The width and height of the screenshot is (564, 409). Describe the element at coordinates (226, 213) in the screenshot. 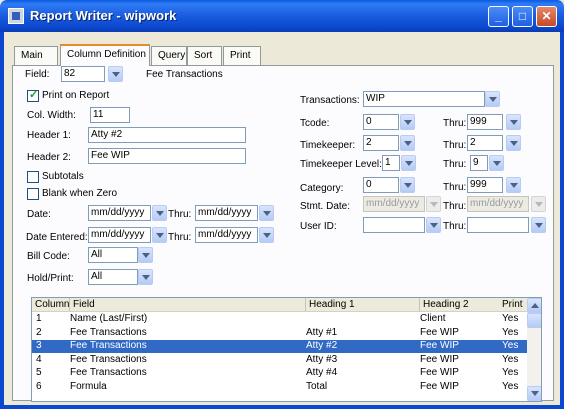

I see `date-thru-input: mm/dd/yyyy` at that location.